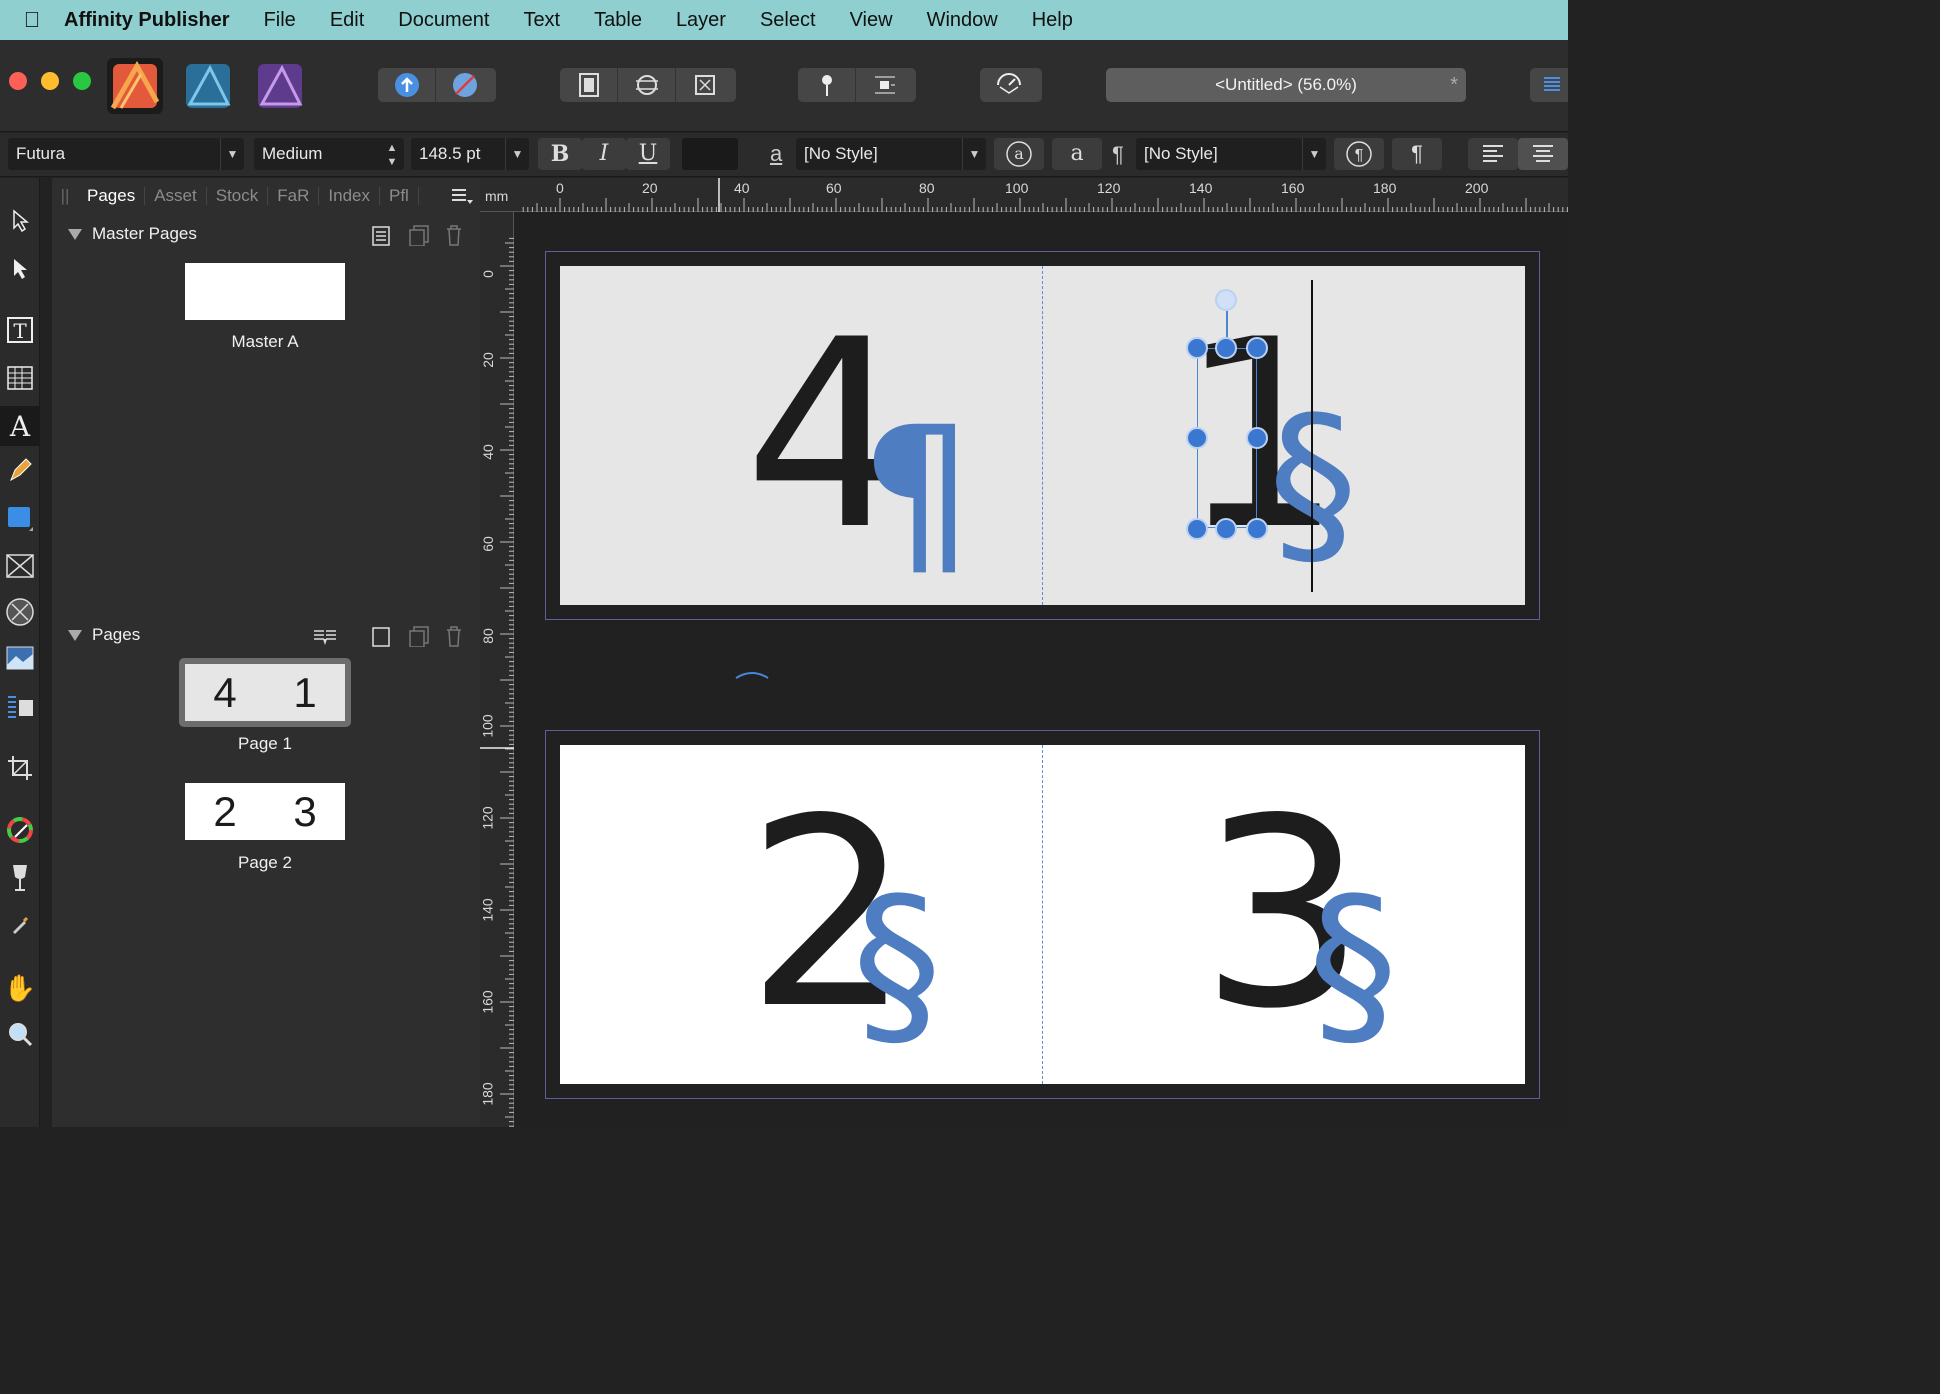 The height and width of the screenshot is (1394, 1940). Describe the element at coordinates (20, 878) in the screenshot. I see `transparency-tool-icon` at that location.